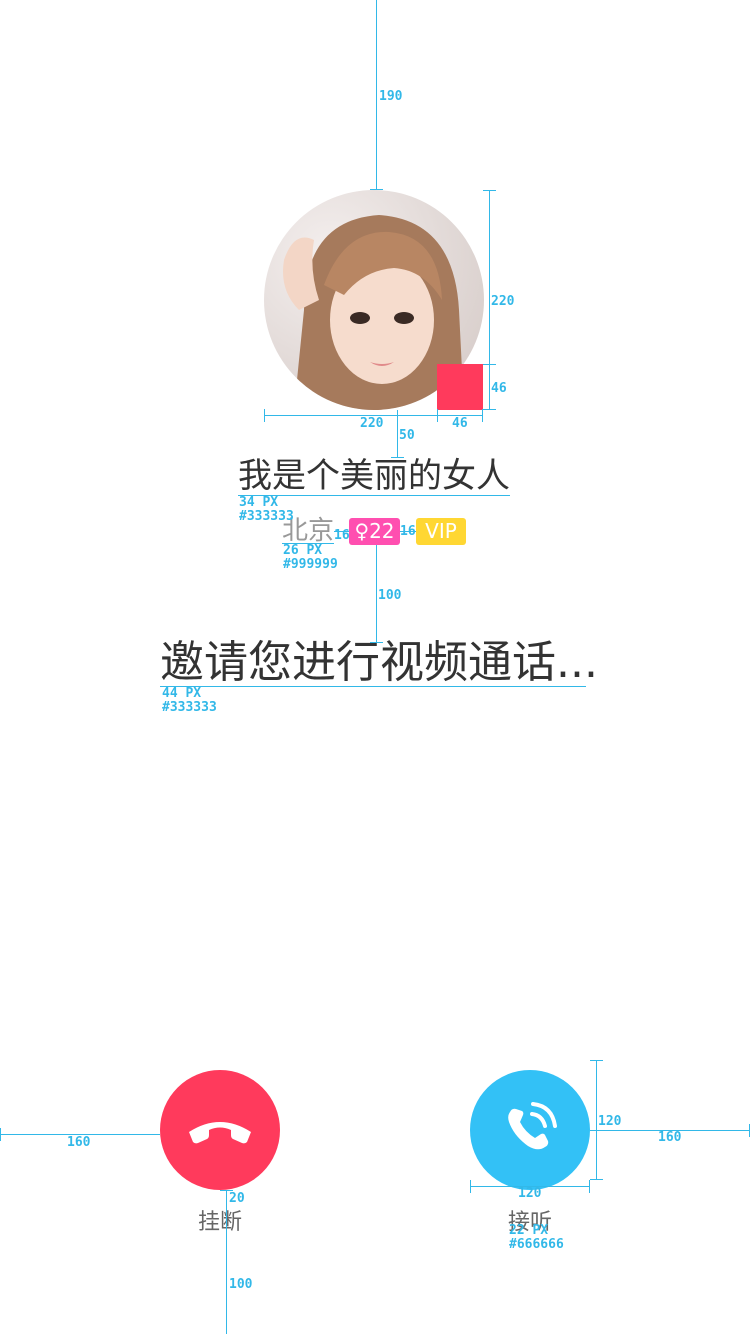 The width and height of the screenshot is (750, 1334). What do you see at coordinates (391, 96) in the screenshot?
I see `spec-top-gap: 190` at bounding box center [391, 96].